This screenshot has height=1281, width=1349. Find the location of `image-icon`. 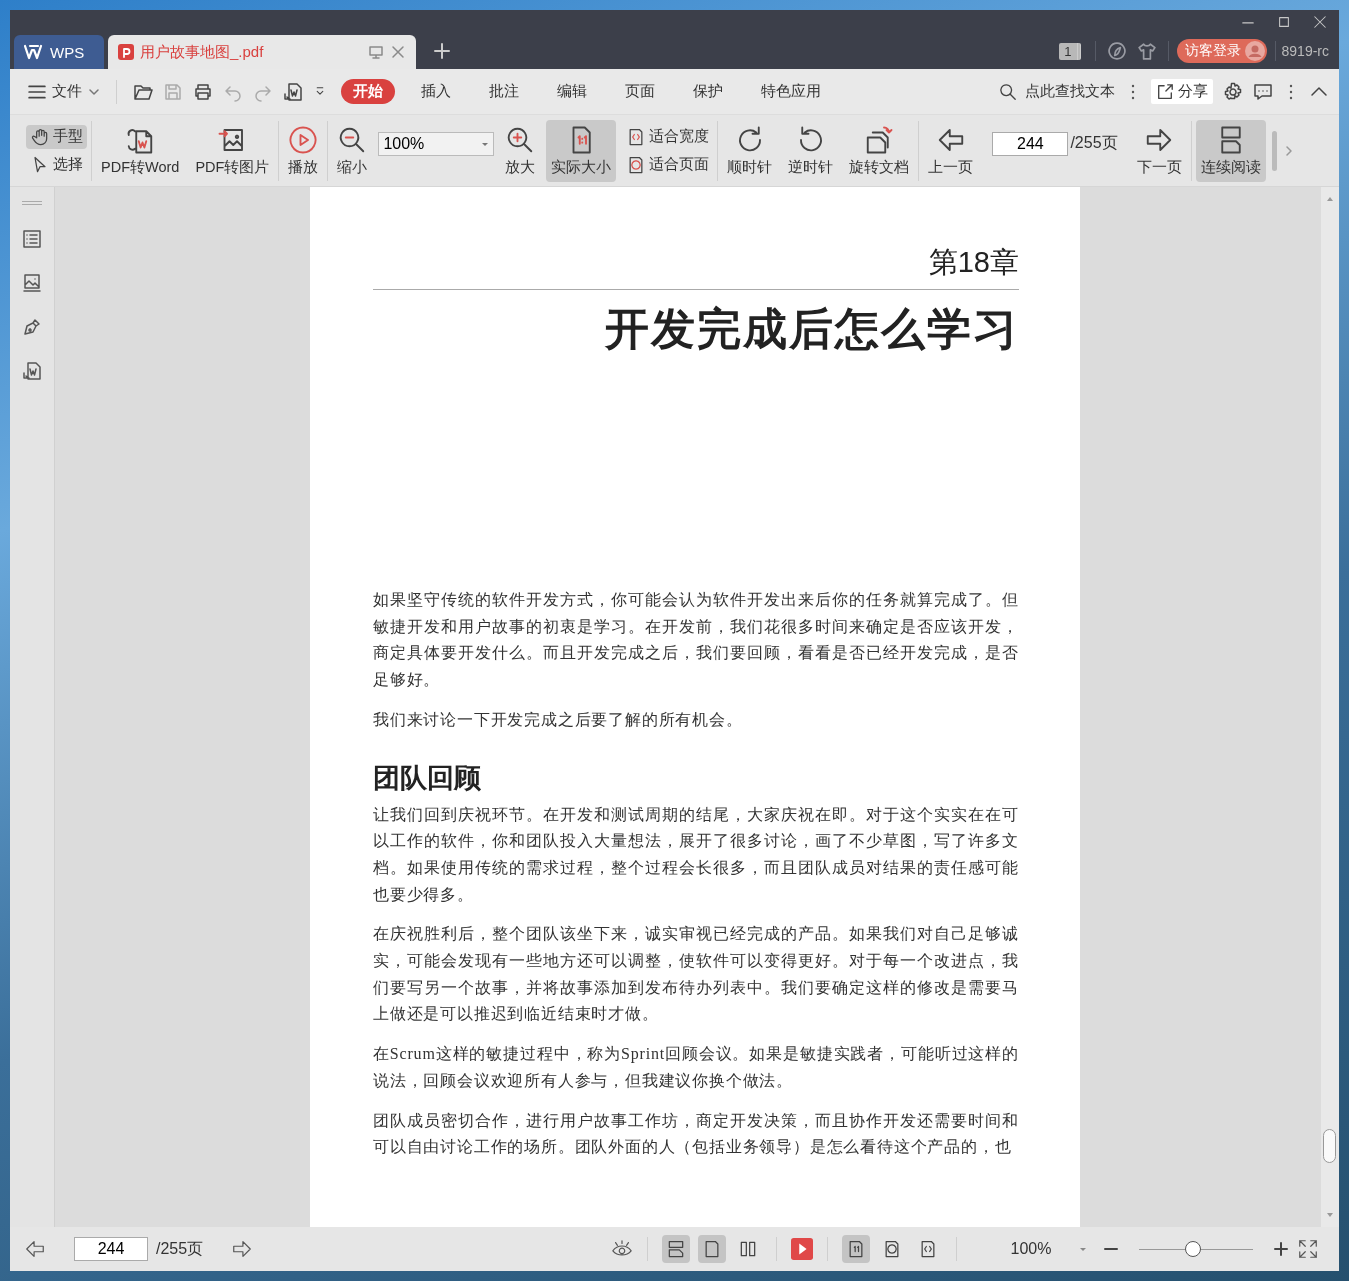

image-icon is located at coordinates (32, 283).